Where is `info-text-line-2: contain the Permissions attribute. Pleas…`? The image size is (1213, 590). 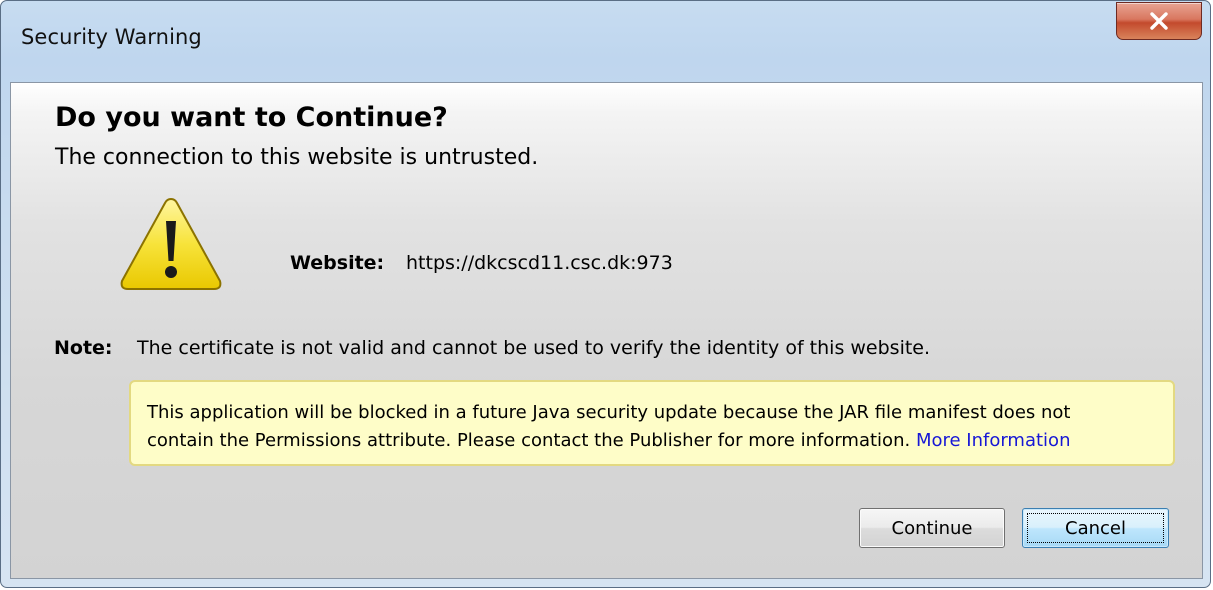 info-text-line-2: contain the Permissions attribute. Pleas… is located at coordinates (660, 441).